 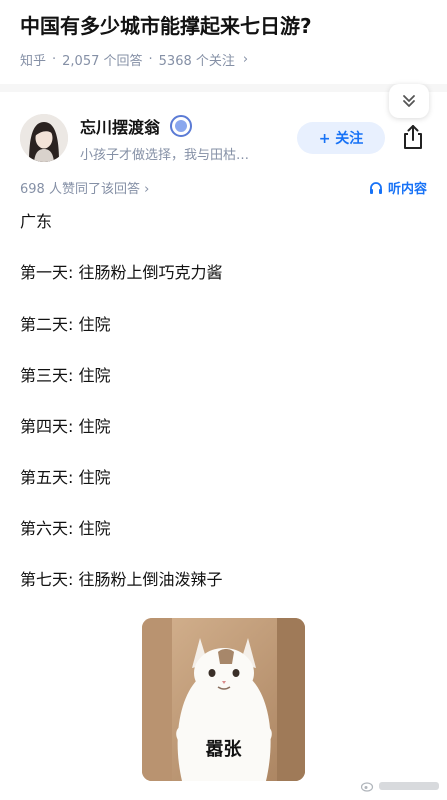 What do you see at coordinates (196, 61) in the screenshot?
I see `followers-count: 5368 个关注` at bounding box center [196, 61].